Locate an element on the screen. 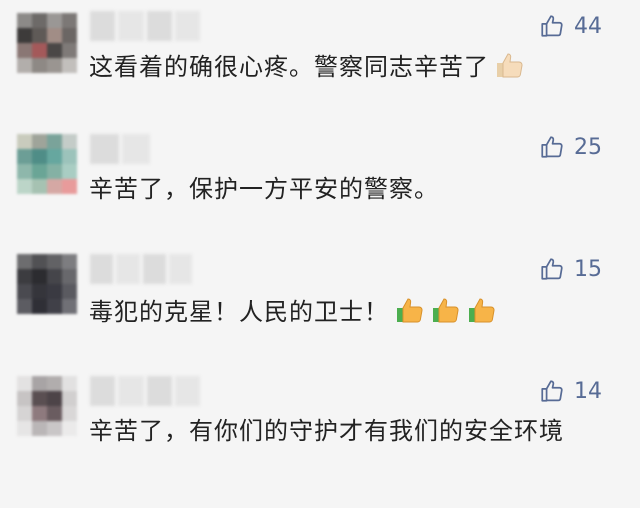 This screenshot has width=640, height=508. like-count: 14 is located at coordinates (588, 391).